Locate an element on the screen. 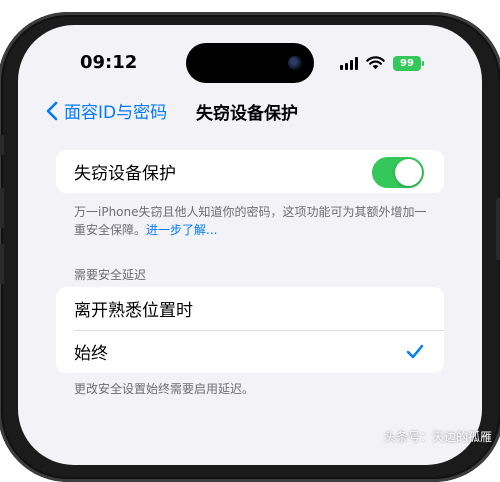  page-title: 失窃设备保护 is located at coordinates (247, 114).